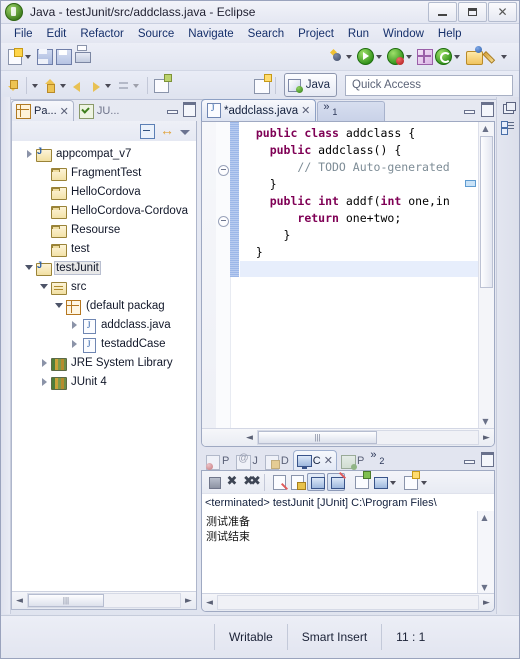 The width and height of the screenshot is (520, 659). Describe the element at coordinates (23, 34) in the screenshot. I see `menu-file: File` at that location.